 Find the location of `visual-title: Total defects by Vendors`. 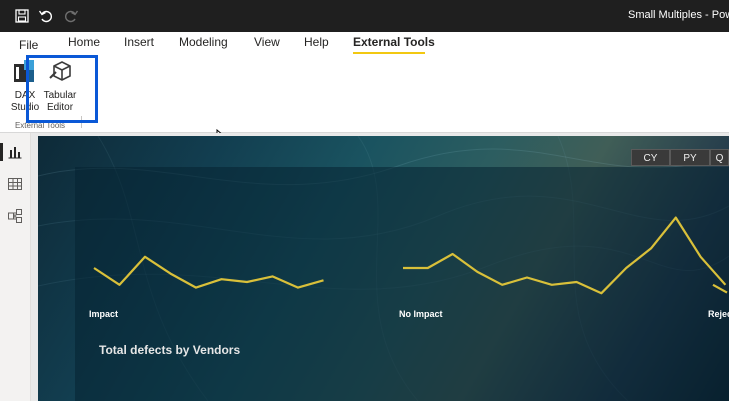

visual-title: Total defects by Vendors is located at coordinates (170, 350).